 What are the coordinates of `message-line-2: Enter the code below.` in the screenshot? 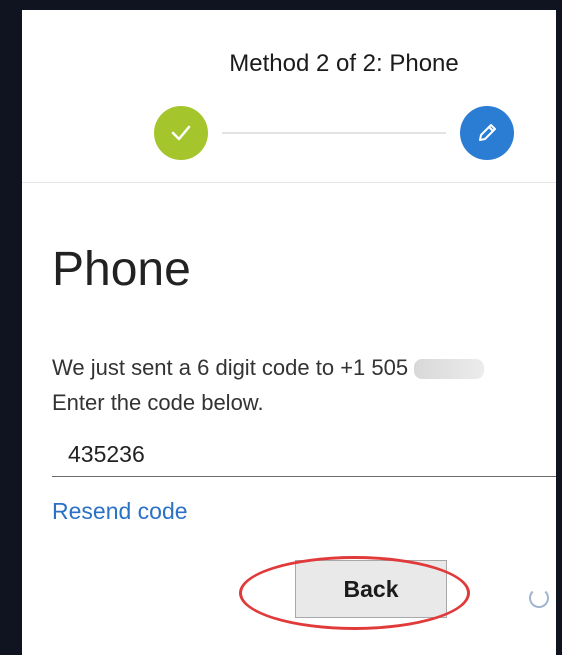 It's located at (158, 402).